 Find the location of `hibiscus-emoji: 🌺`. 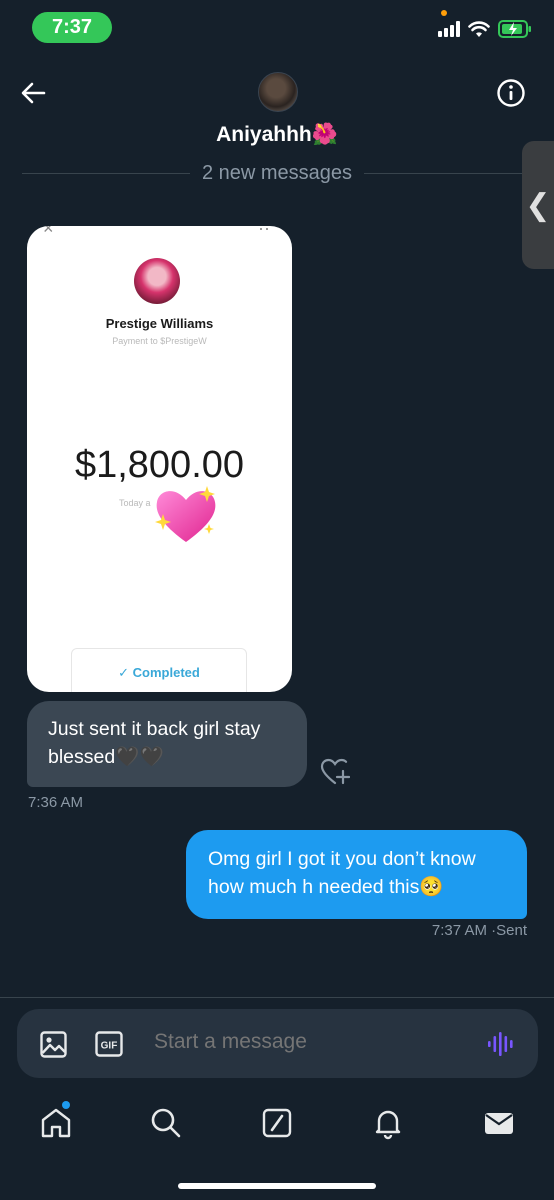

hibiscus-emoji: 🌺 is located at coordinates (324, 134).